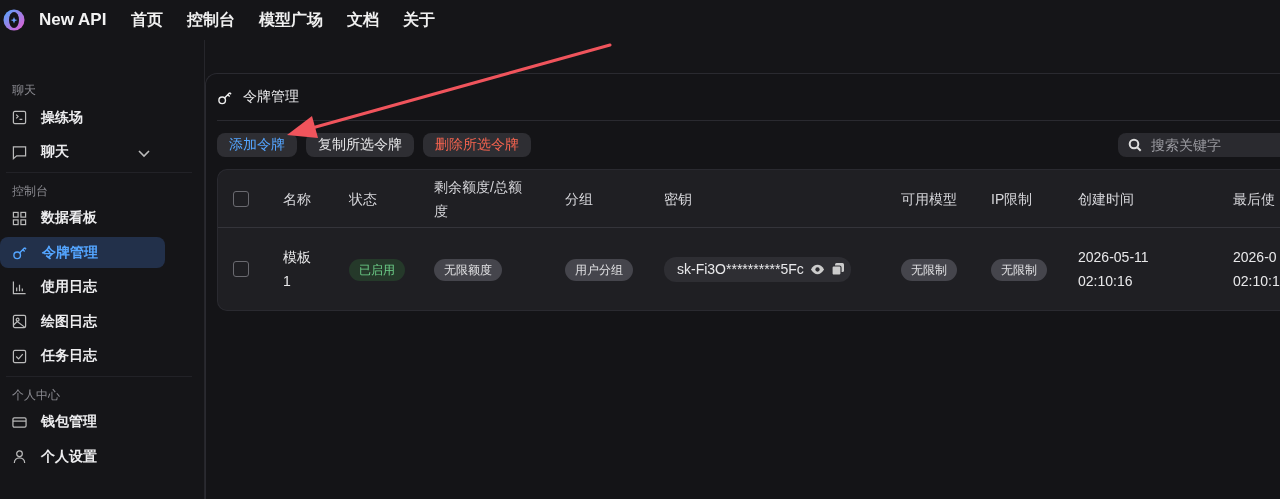 The width and height of the screenshot is (1280, 499). What do you see at coordinates (1199, 145) in the screenshot?
I see `search-field: 搜索关键字` at bounding box center [1199, 145].